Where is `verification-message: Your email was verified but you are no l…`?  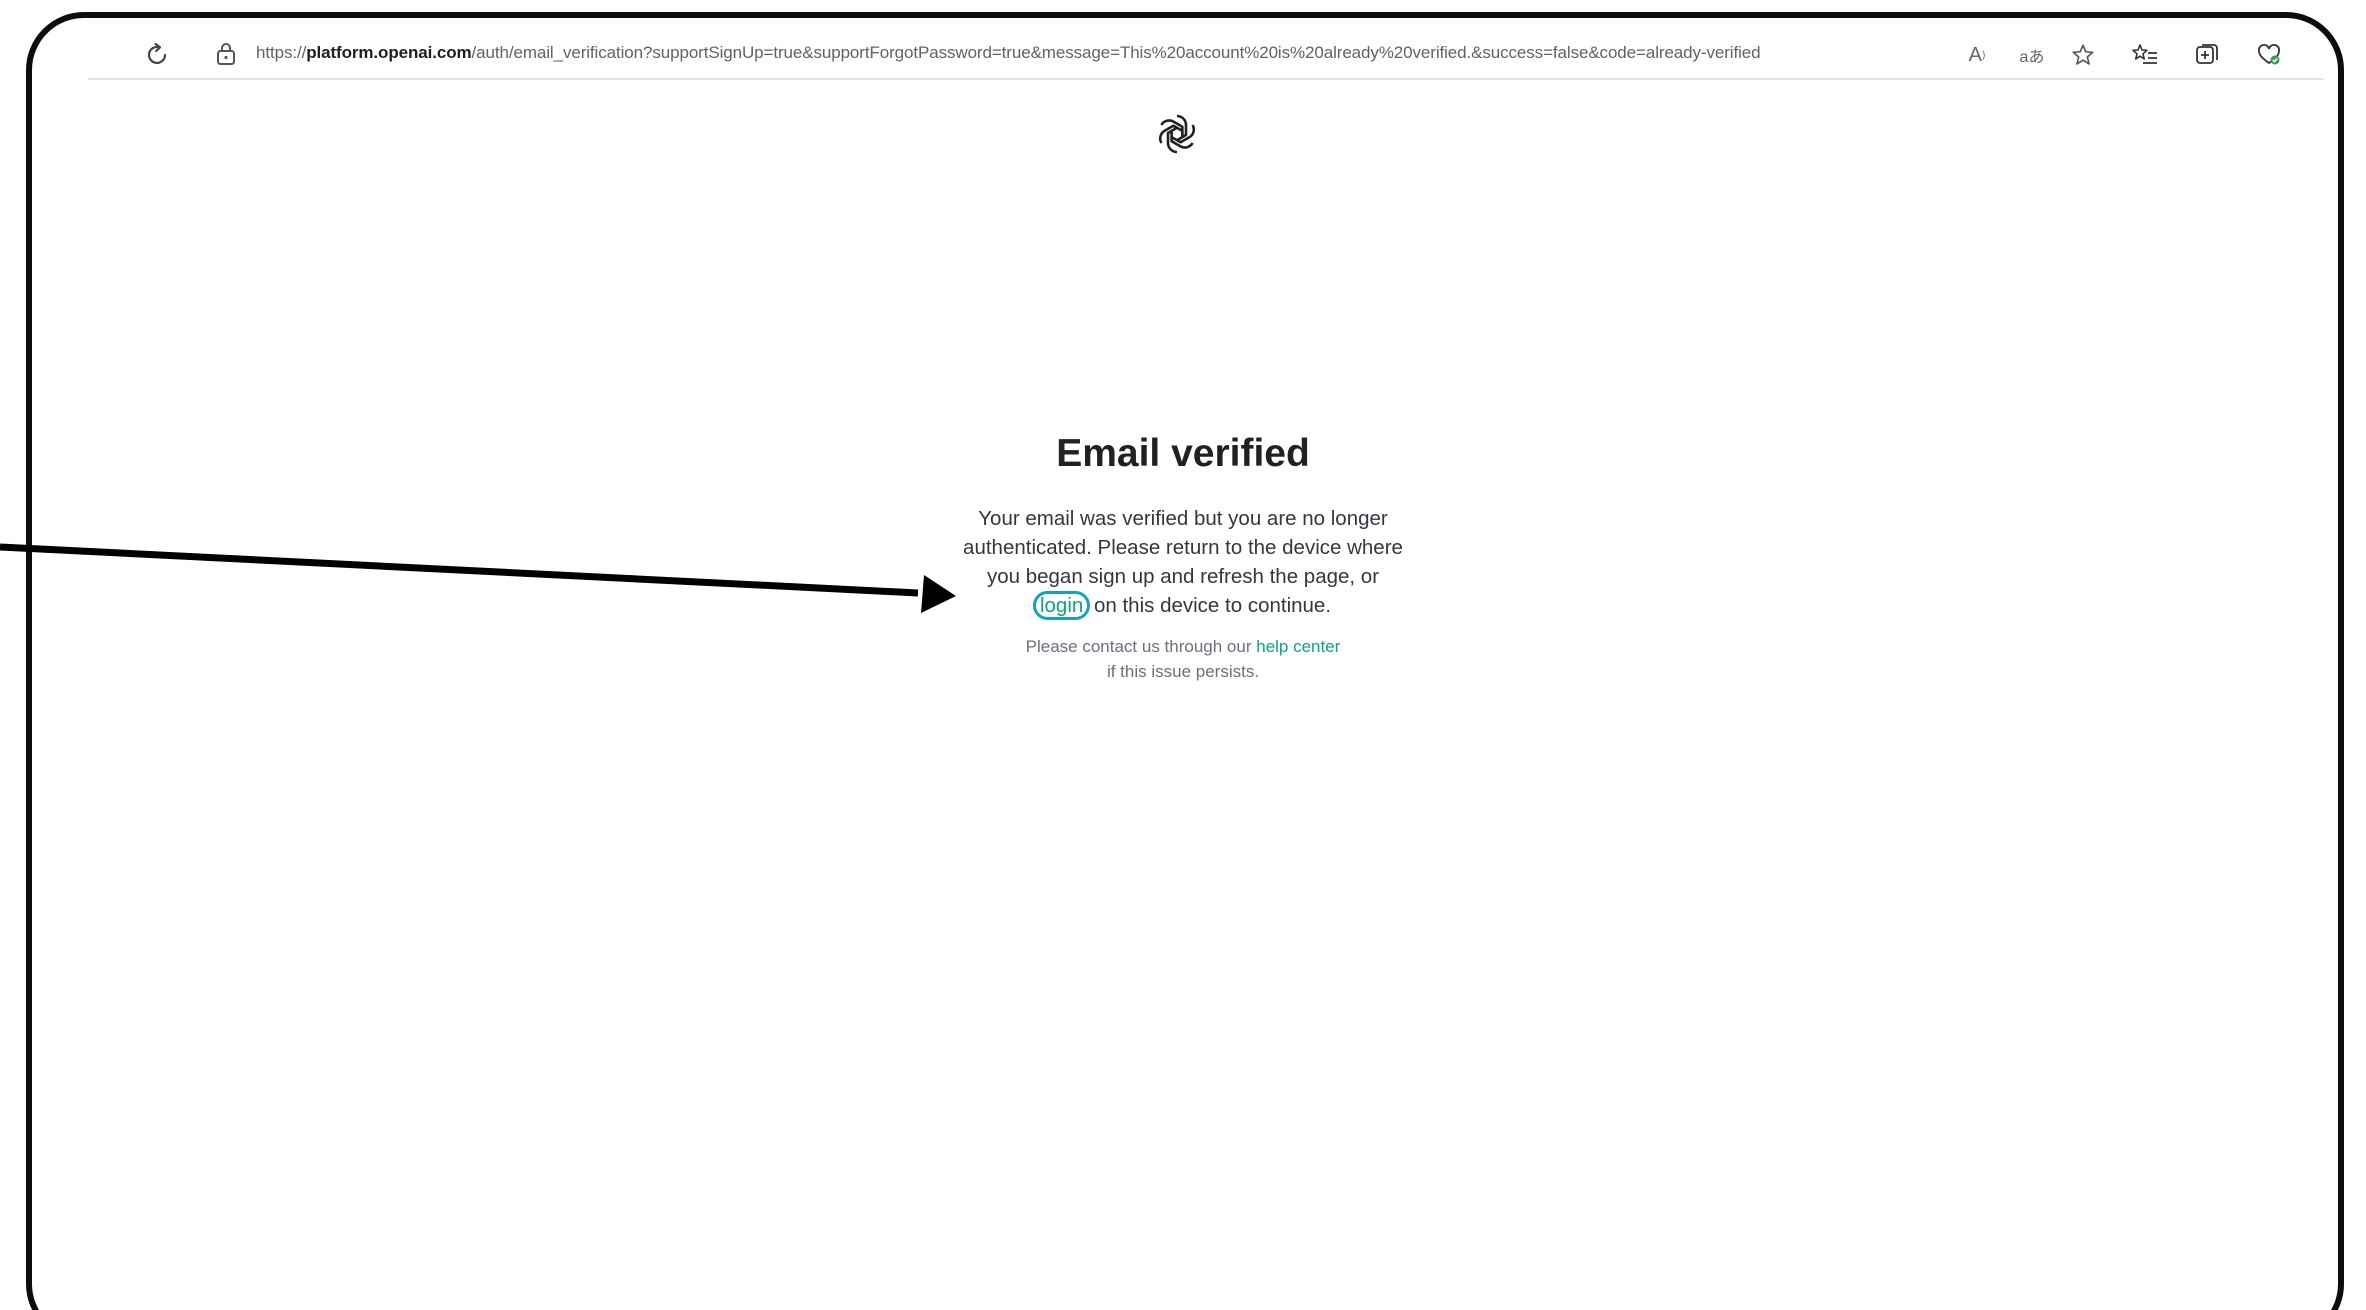 verification-message: Your email was verified but you are no l… is located at coordinates (1183, 562).